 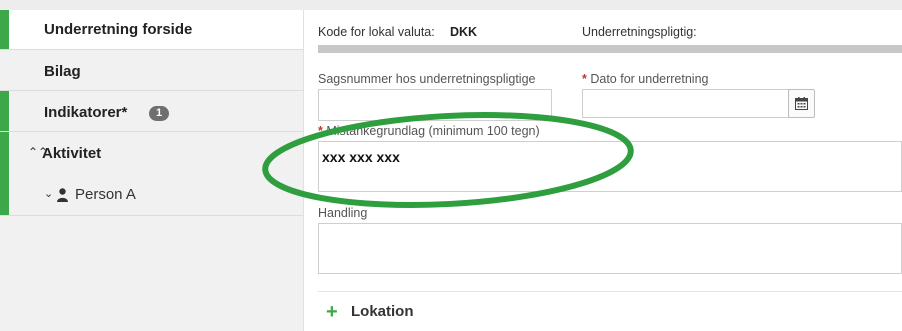 I want to click on suspicion-value: xxx xxx xxx, so click(x=361, y=157).